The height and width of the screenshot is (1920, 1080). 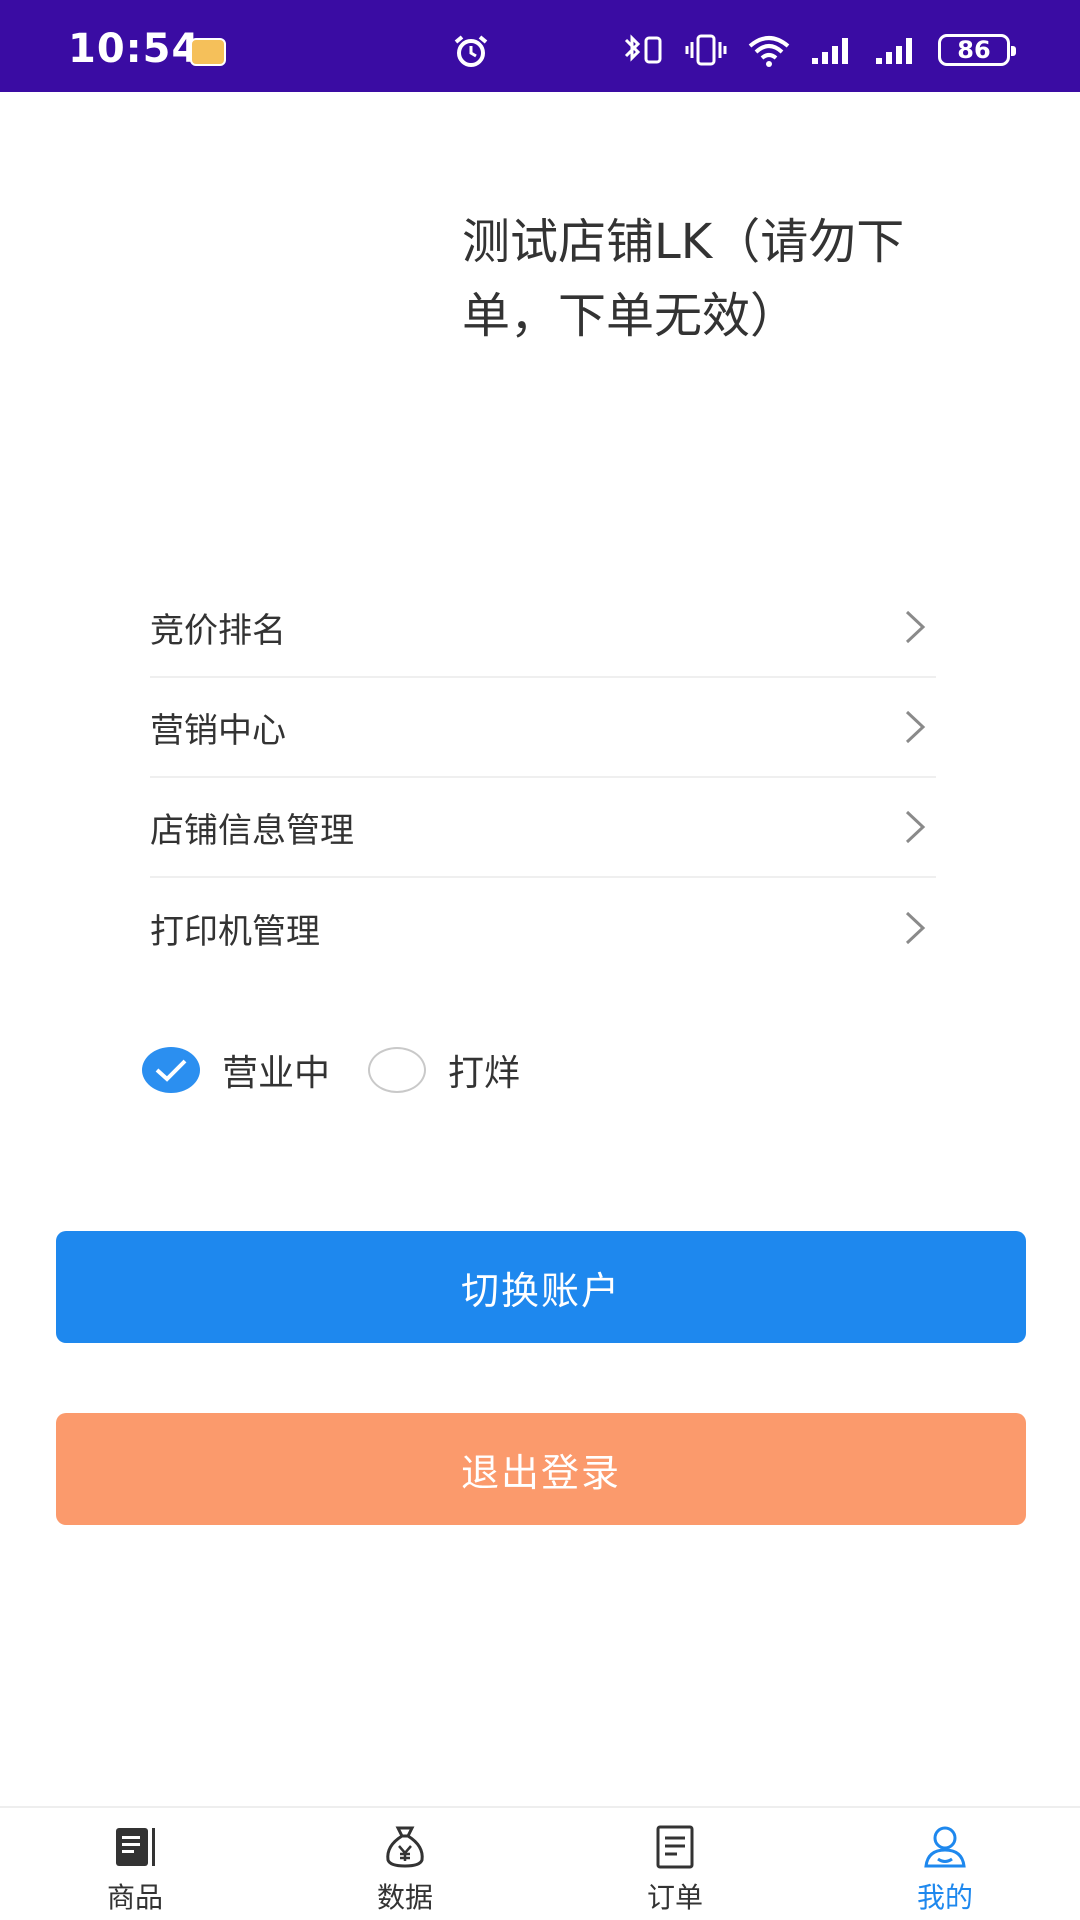 What do you see at coordinates (674, 1897) in the screenshot?
I see `nav-label: 订单` at bounding box center [674, 1897].